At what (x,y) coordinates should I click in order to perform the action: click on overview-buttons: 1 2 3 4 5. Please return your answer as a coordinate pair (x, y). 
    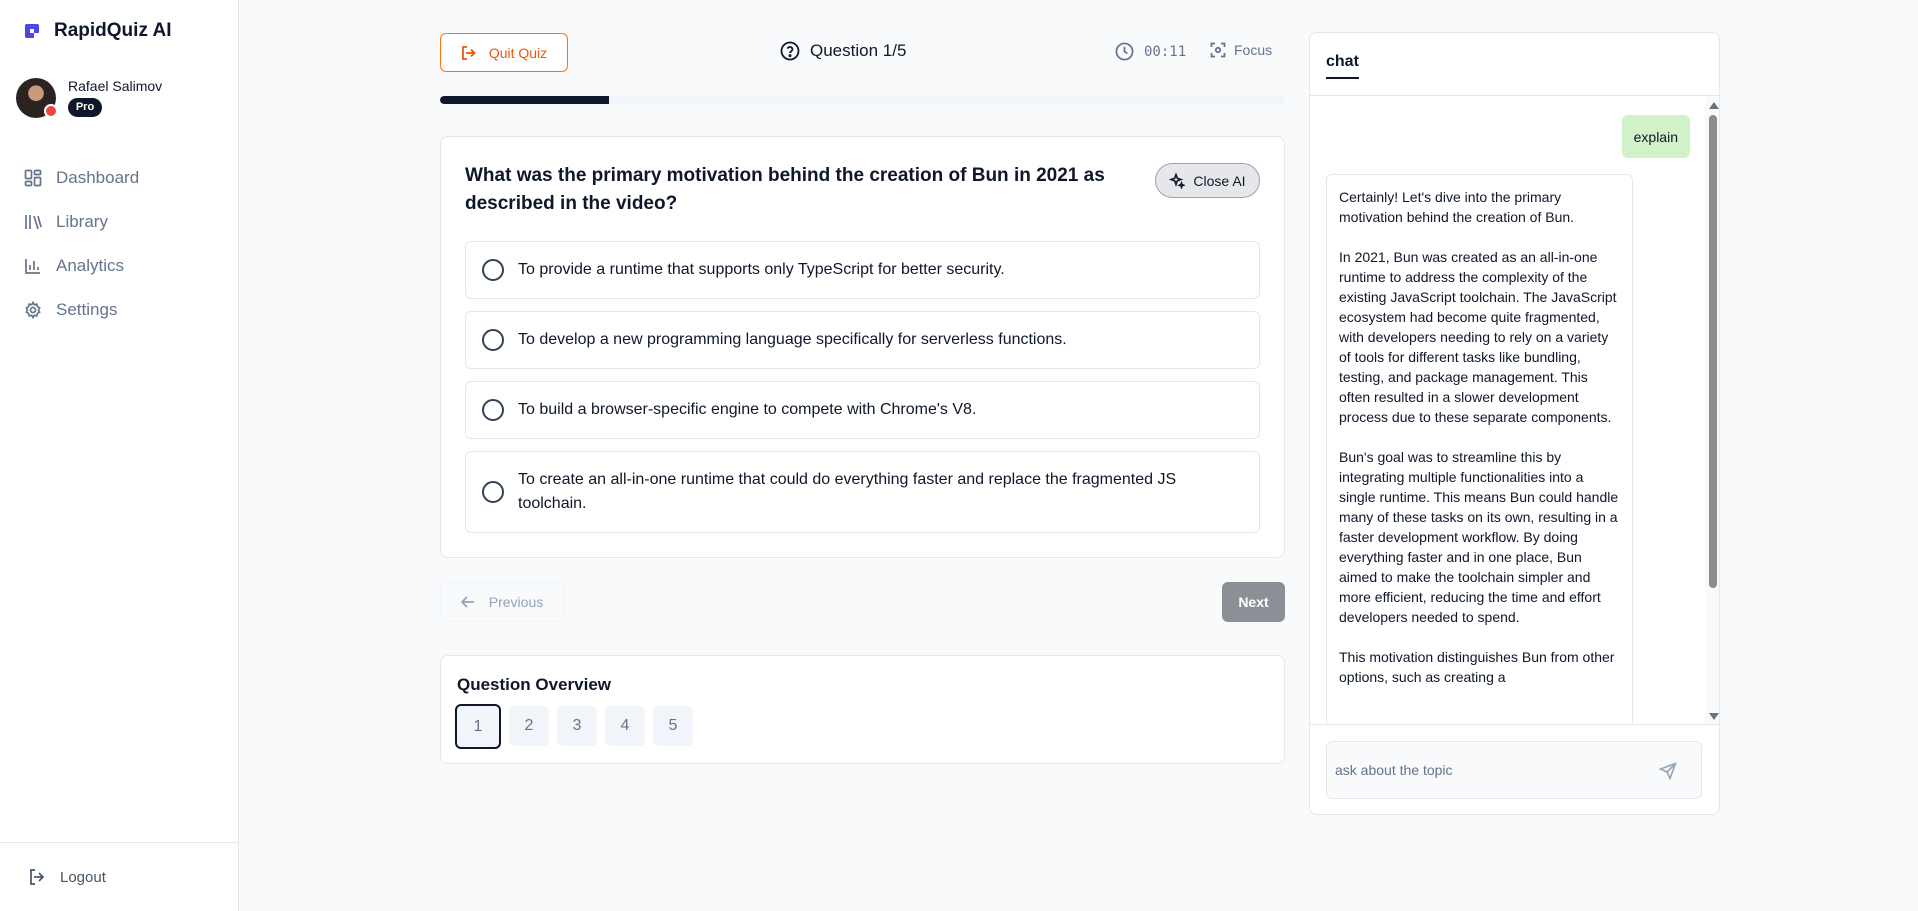
    Looking at the image, I should click on (574, 726).